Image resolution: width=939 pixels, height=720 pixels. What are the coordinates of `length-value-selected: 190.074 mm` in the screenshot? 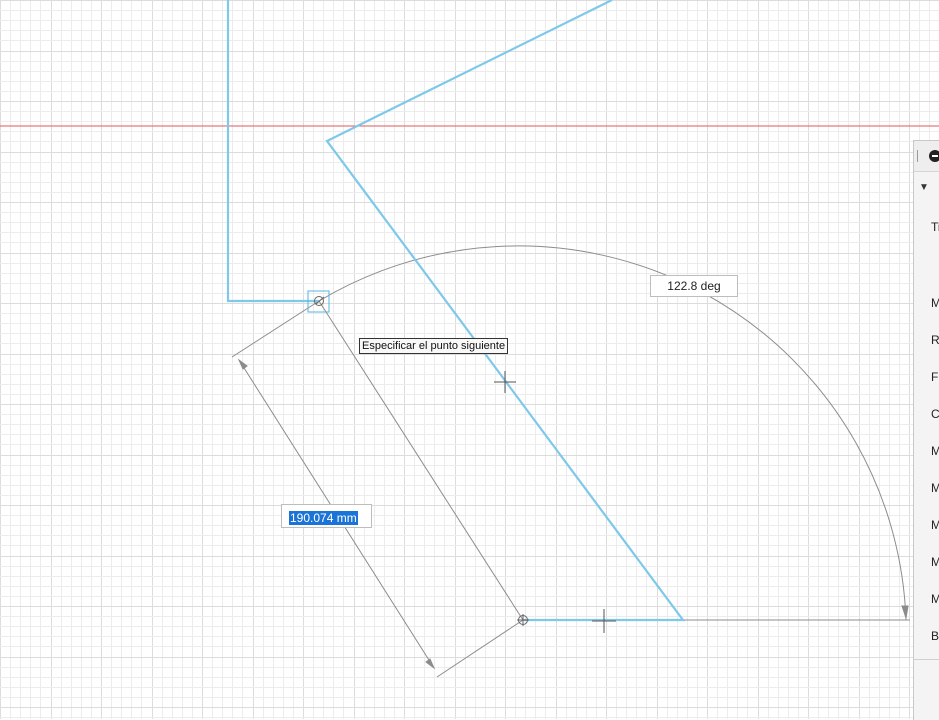 It's located at (323, 518).